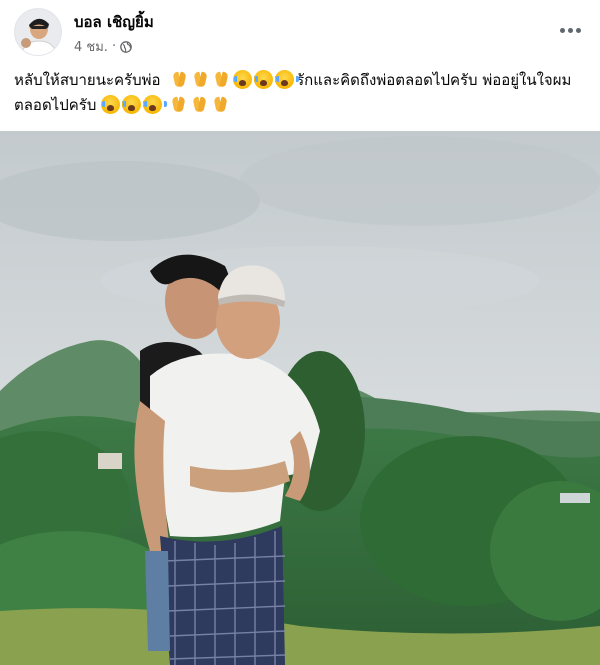 The height and width of the screenshot is (665, 600). What do you see at coordinates (87, 80) in the screenshot?
I see `caption-text-1: หลับให้สบายนะครับพ่อ` at bounding box center [87, 80].